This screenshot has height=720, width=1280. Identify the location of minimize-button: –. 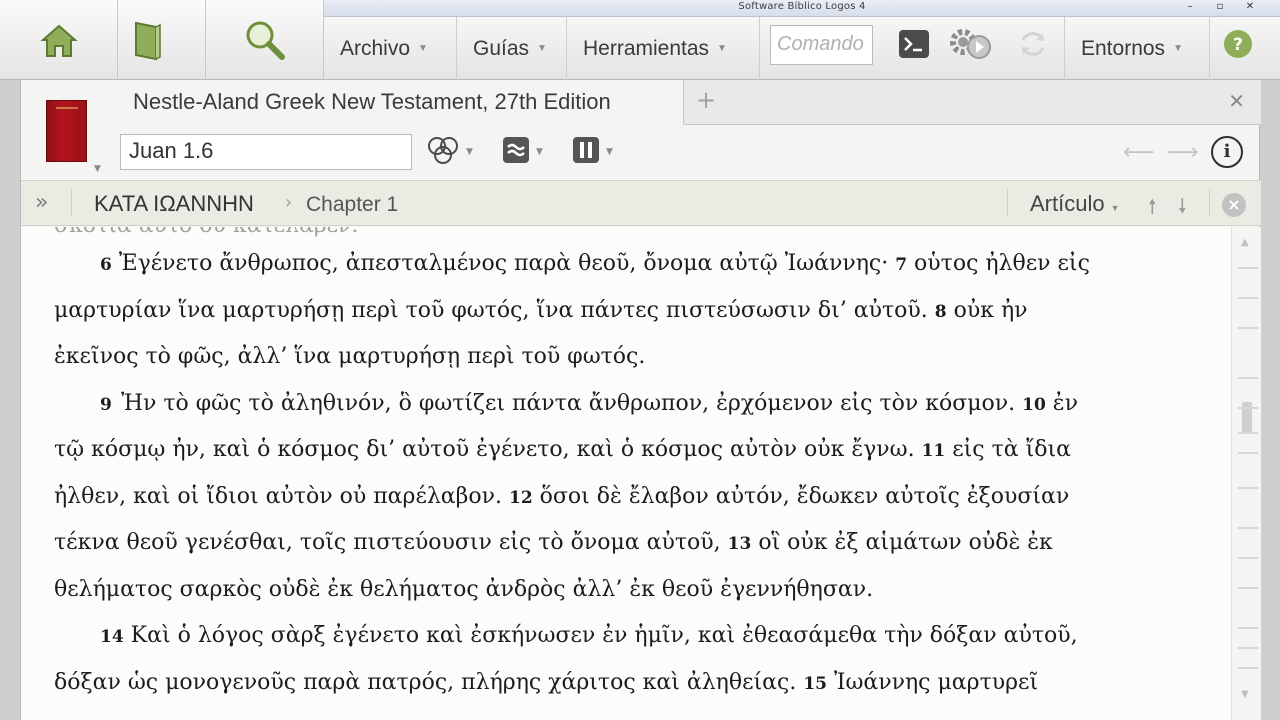
(1190, 6).